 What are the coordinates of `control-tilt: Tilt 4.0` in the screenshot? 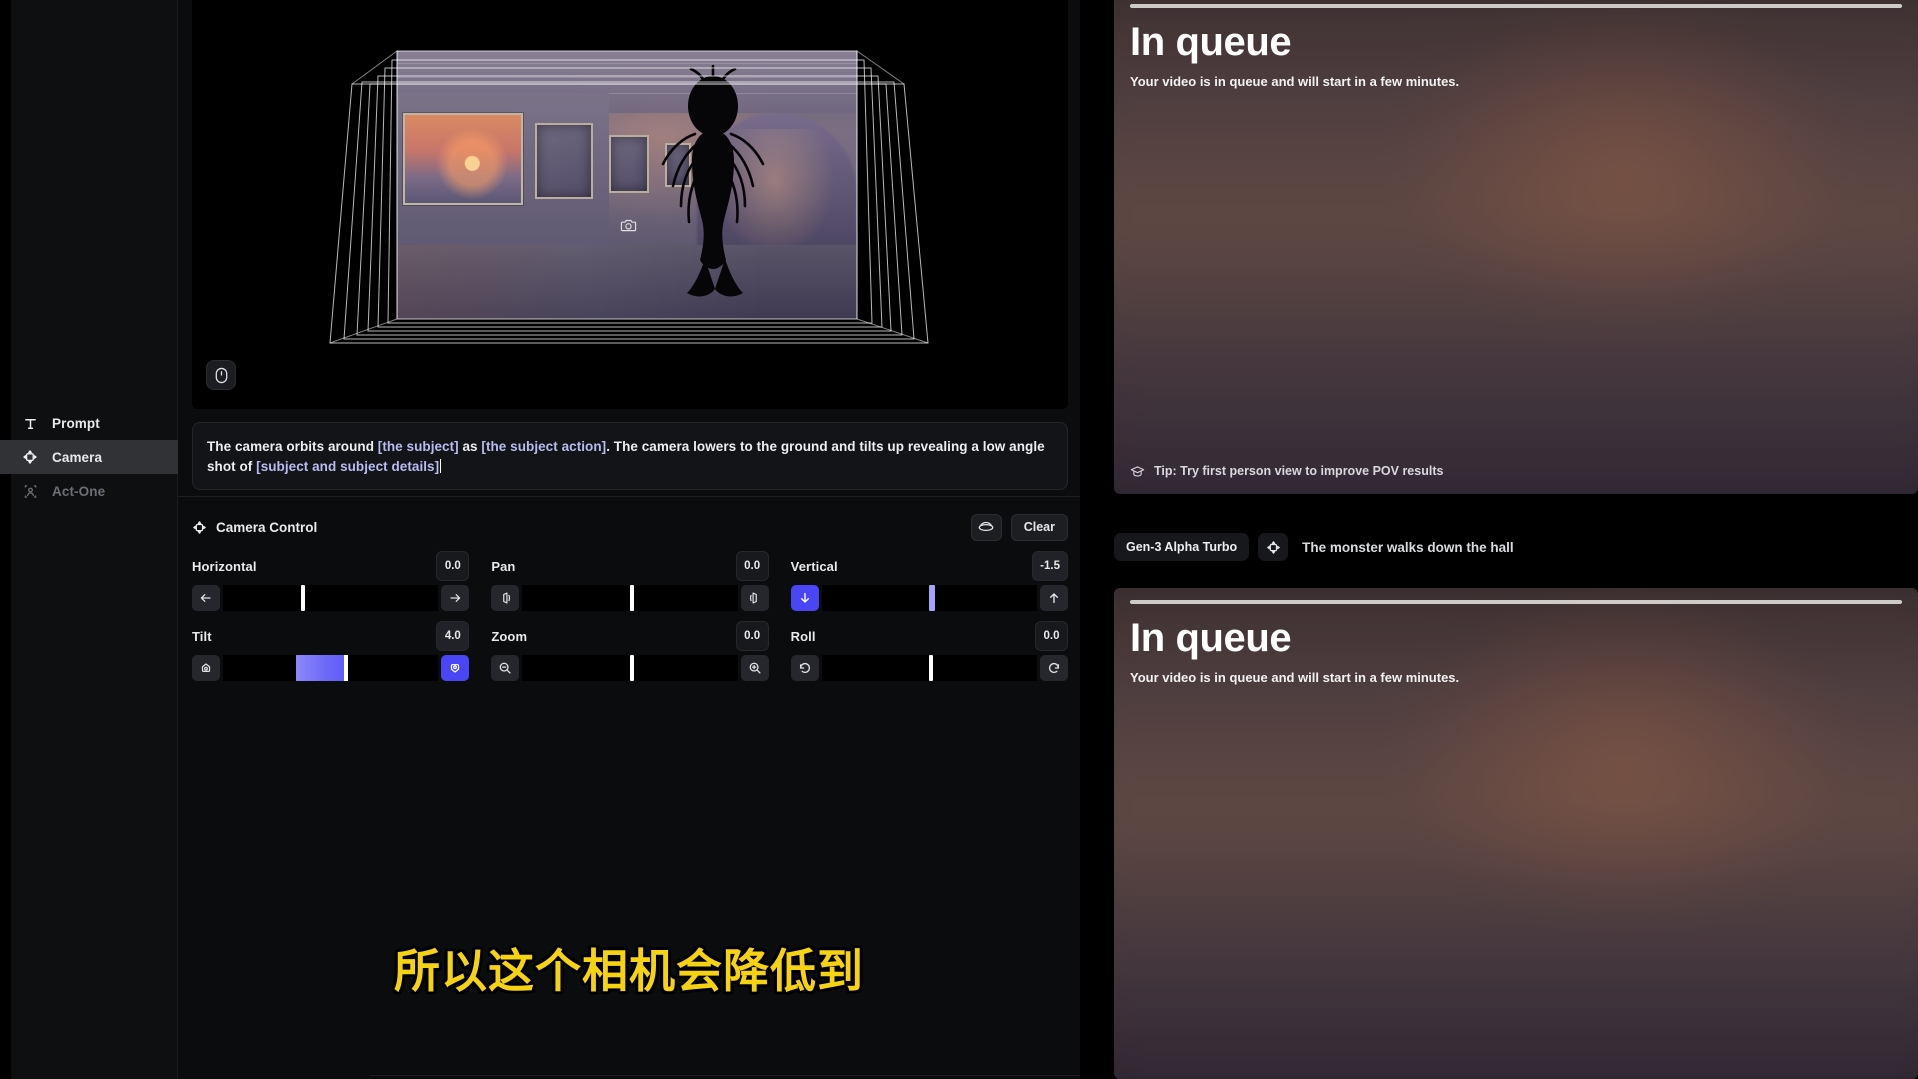 It's located at (331, 651).